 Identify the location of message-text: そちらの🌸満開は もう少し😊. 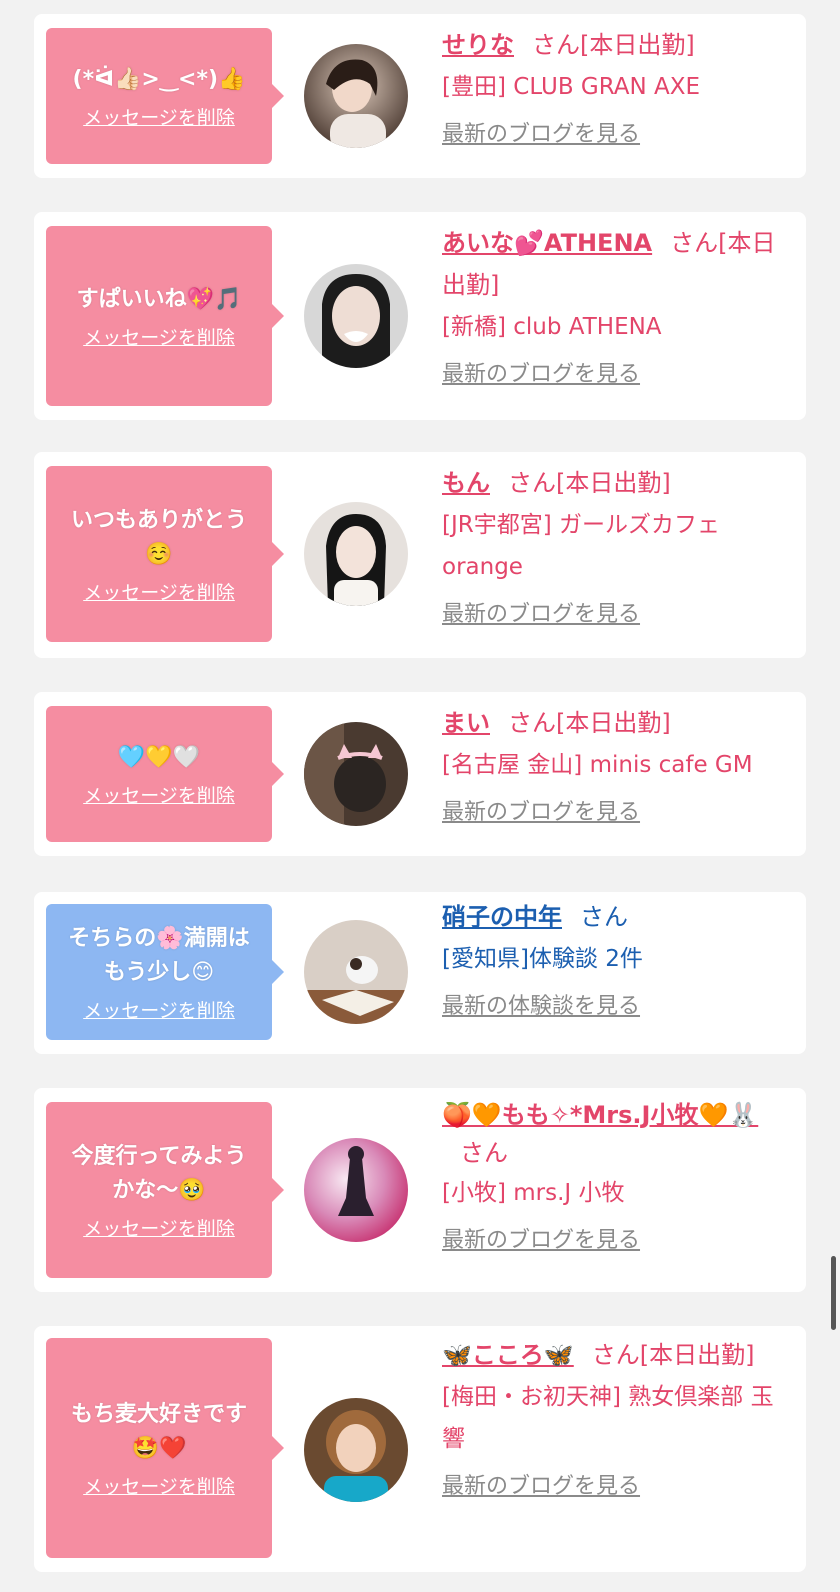
(159, 955).